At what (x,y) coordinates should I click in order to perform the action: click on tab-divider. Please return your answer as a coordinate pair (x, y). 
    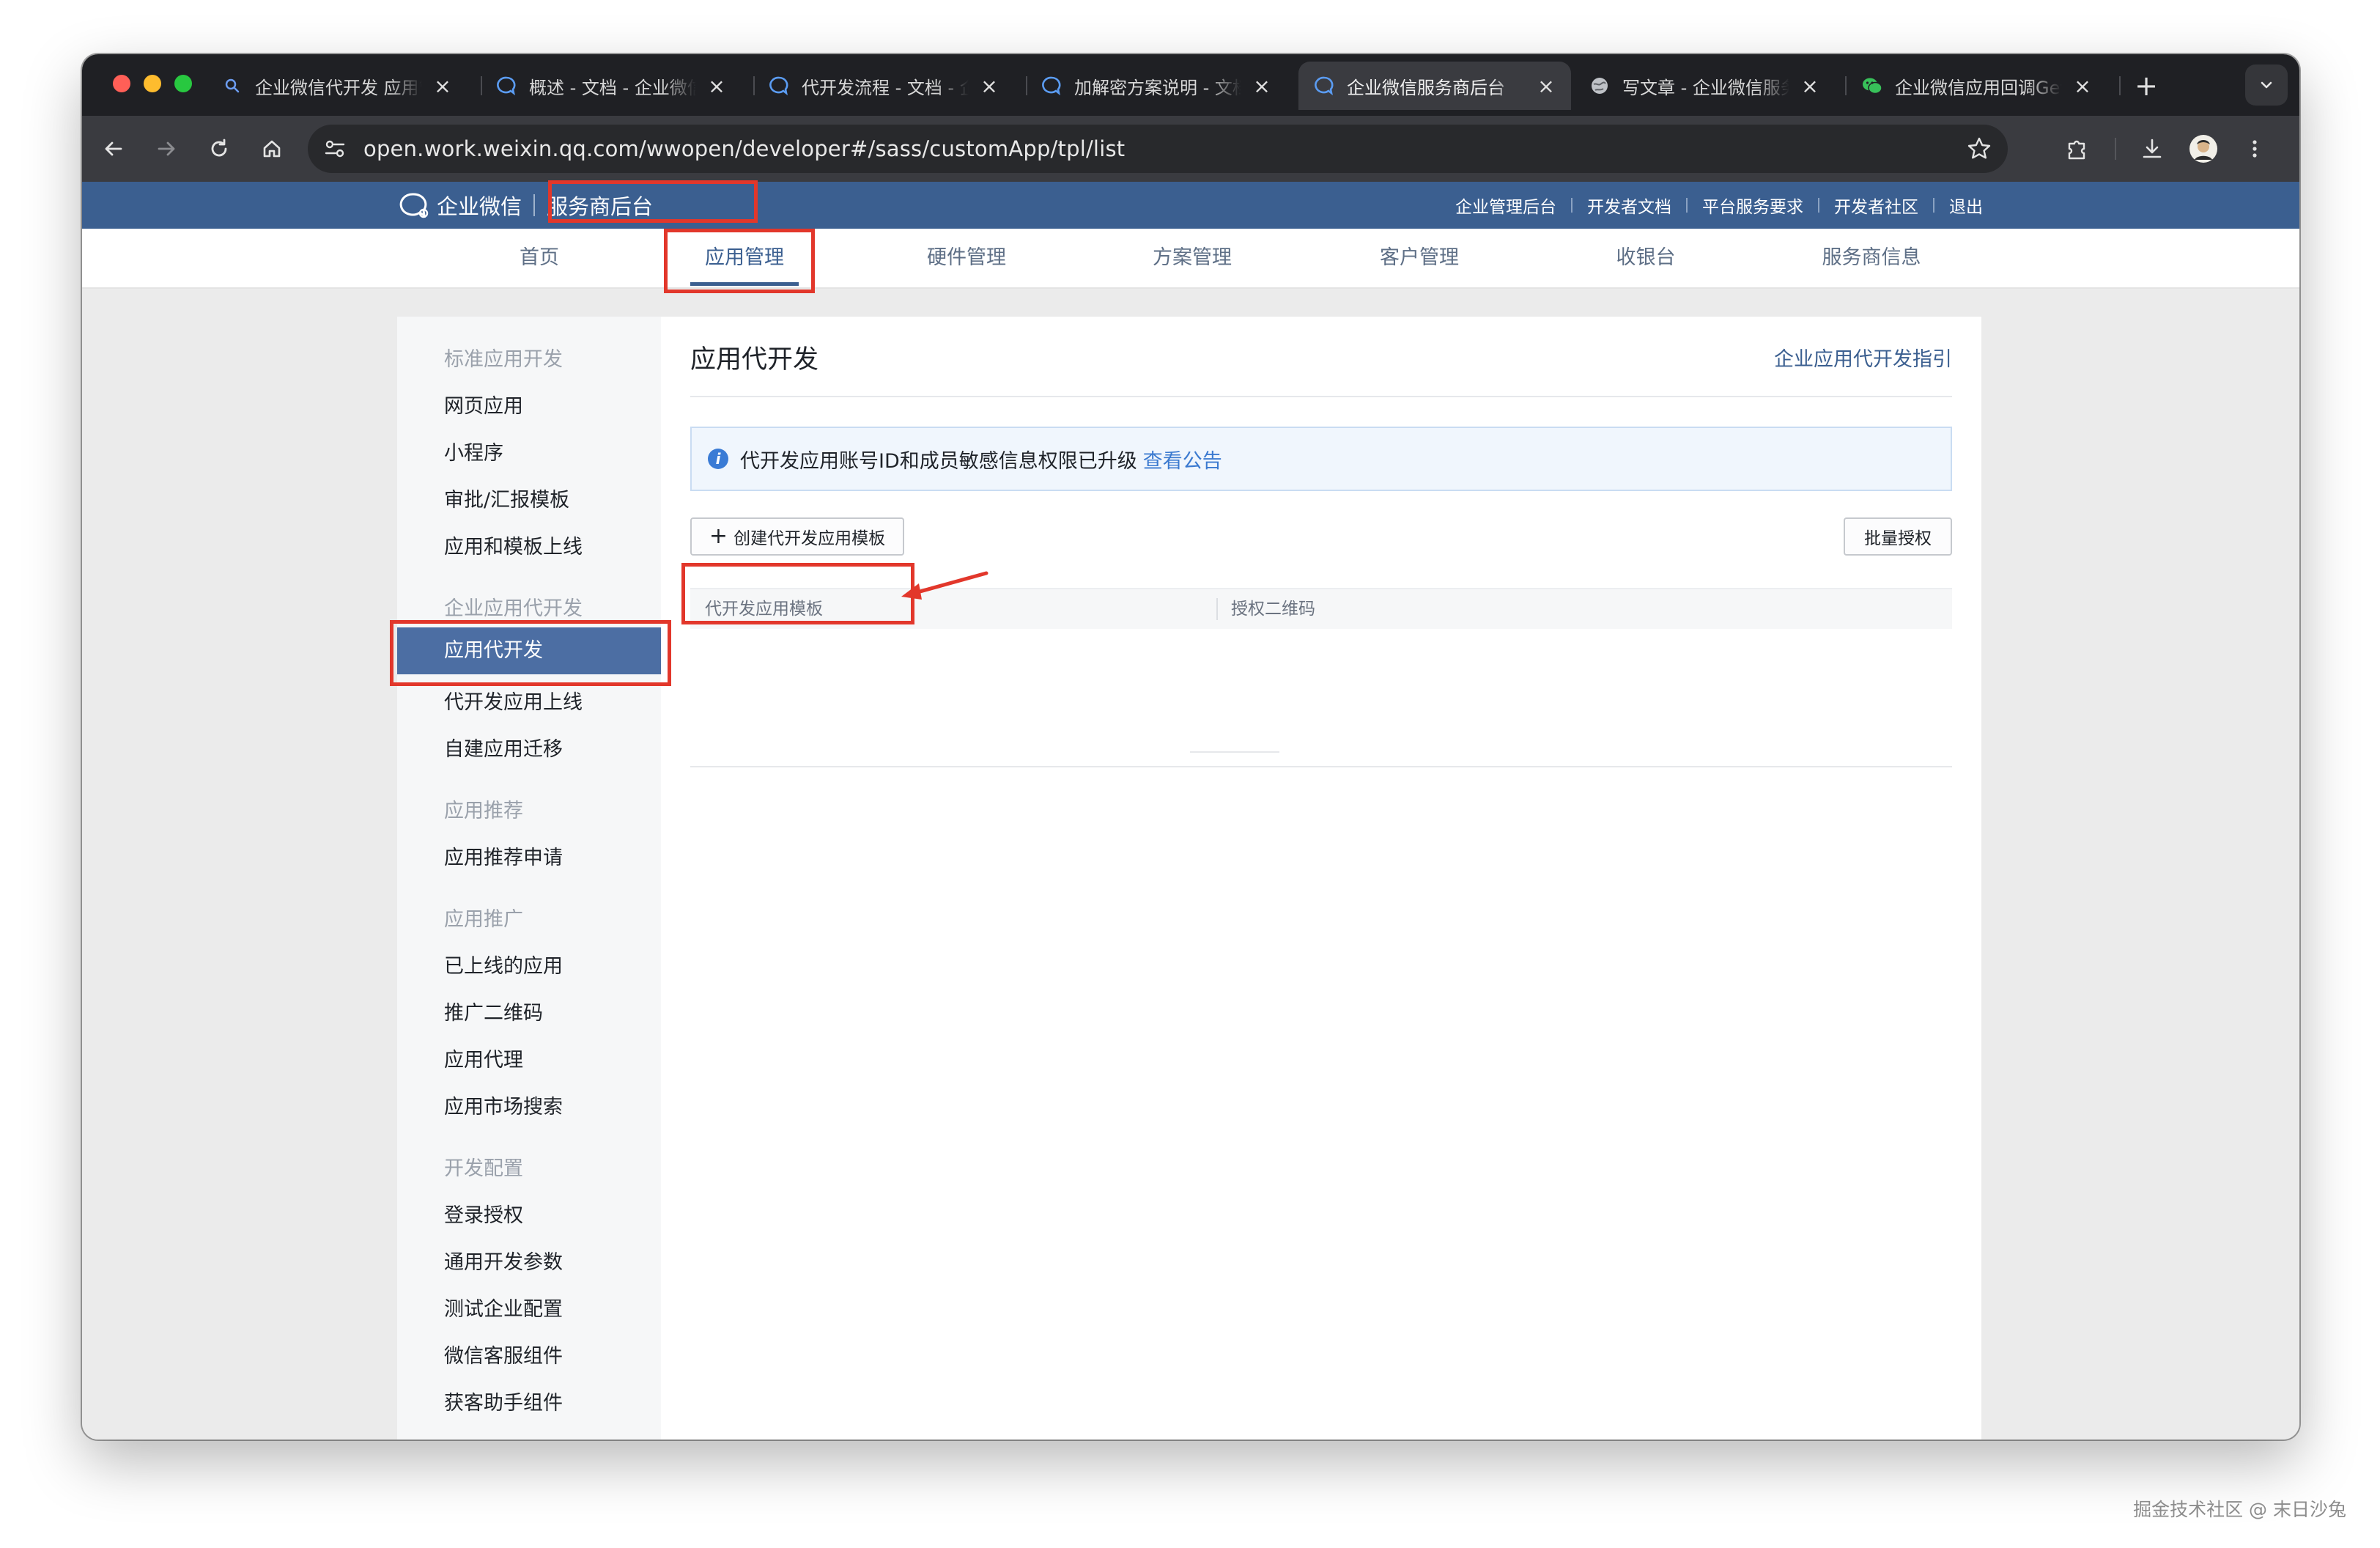
    Looking at the image, I should click on (2120, 85).